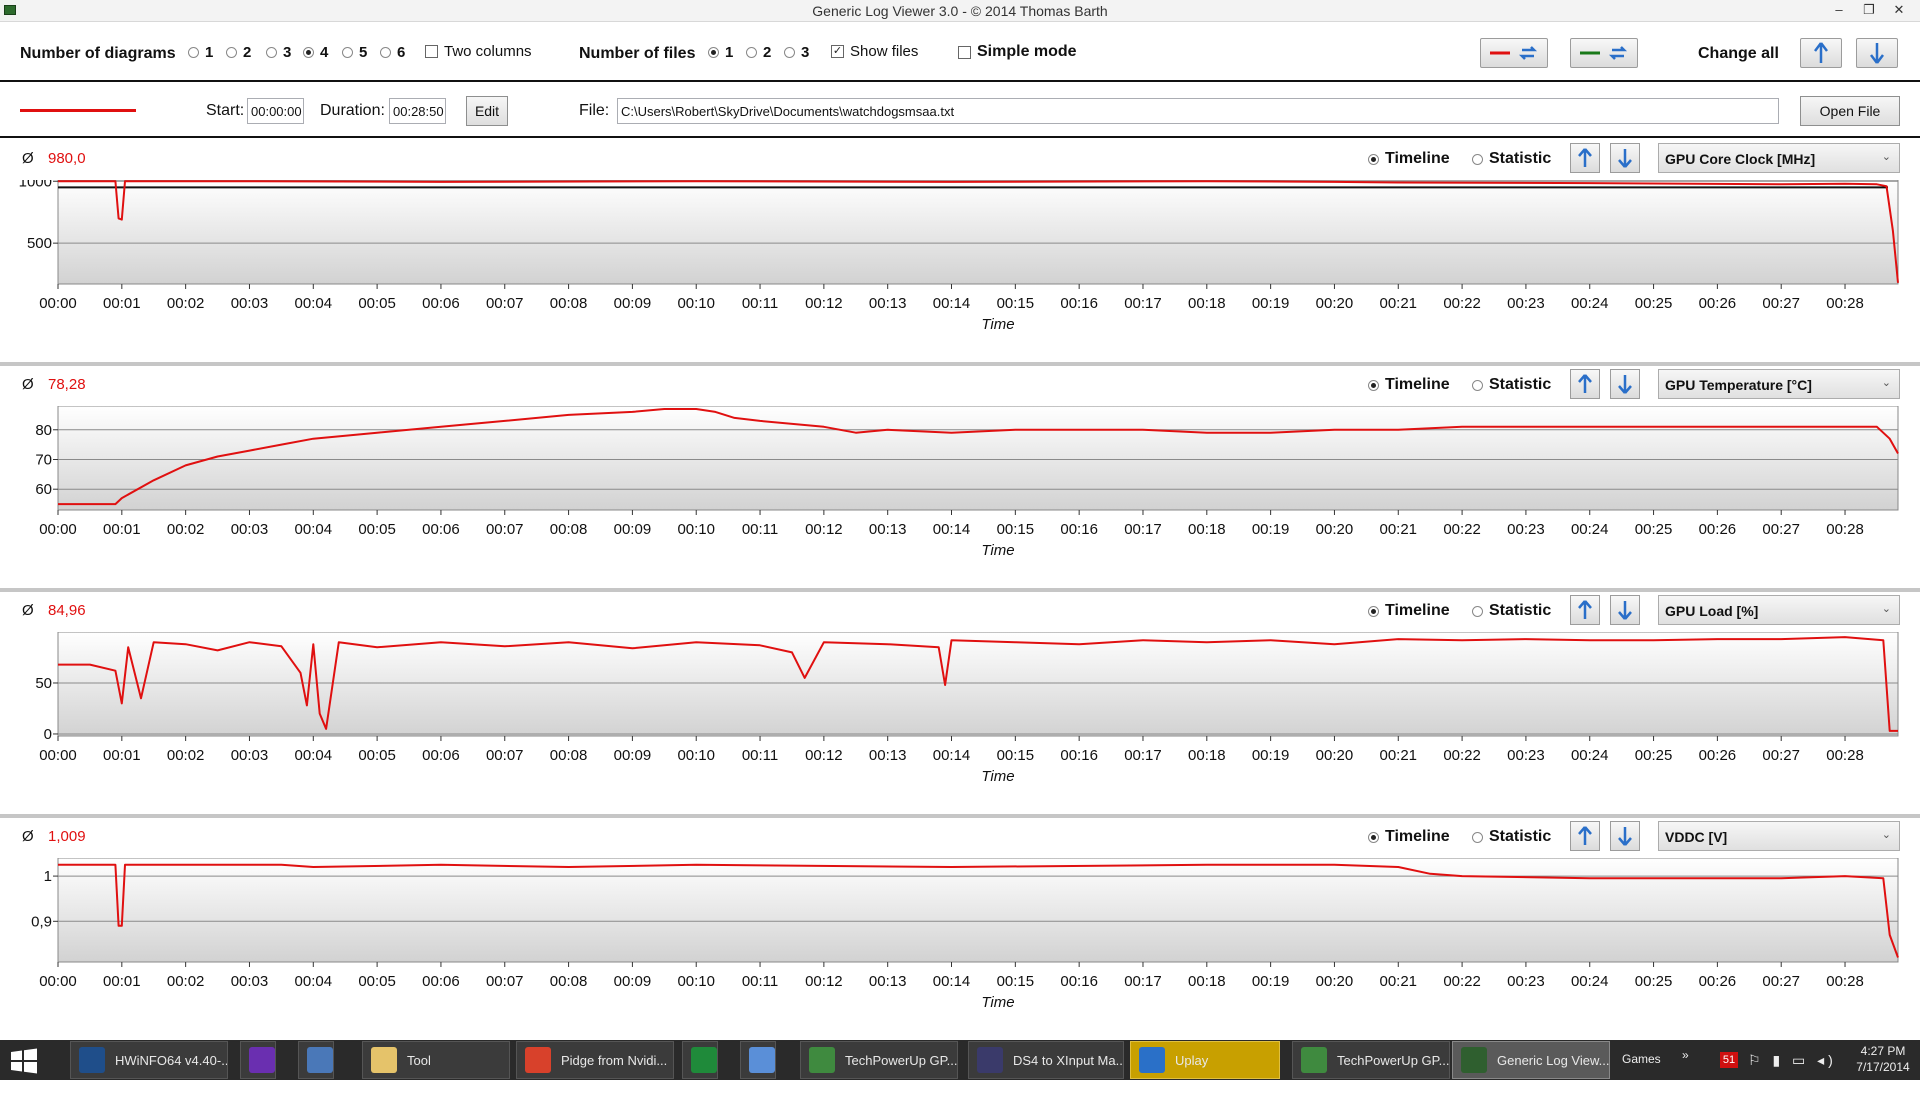 The height and width of the screenshot is (1100, 1920). I want to click on edit-button: Edit, so click(487, 111).